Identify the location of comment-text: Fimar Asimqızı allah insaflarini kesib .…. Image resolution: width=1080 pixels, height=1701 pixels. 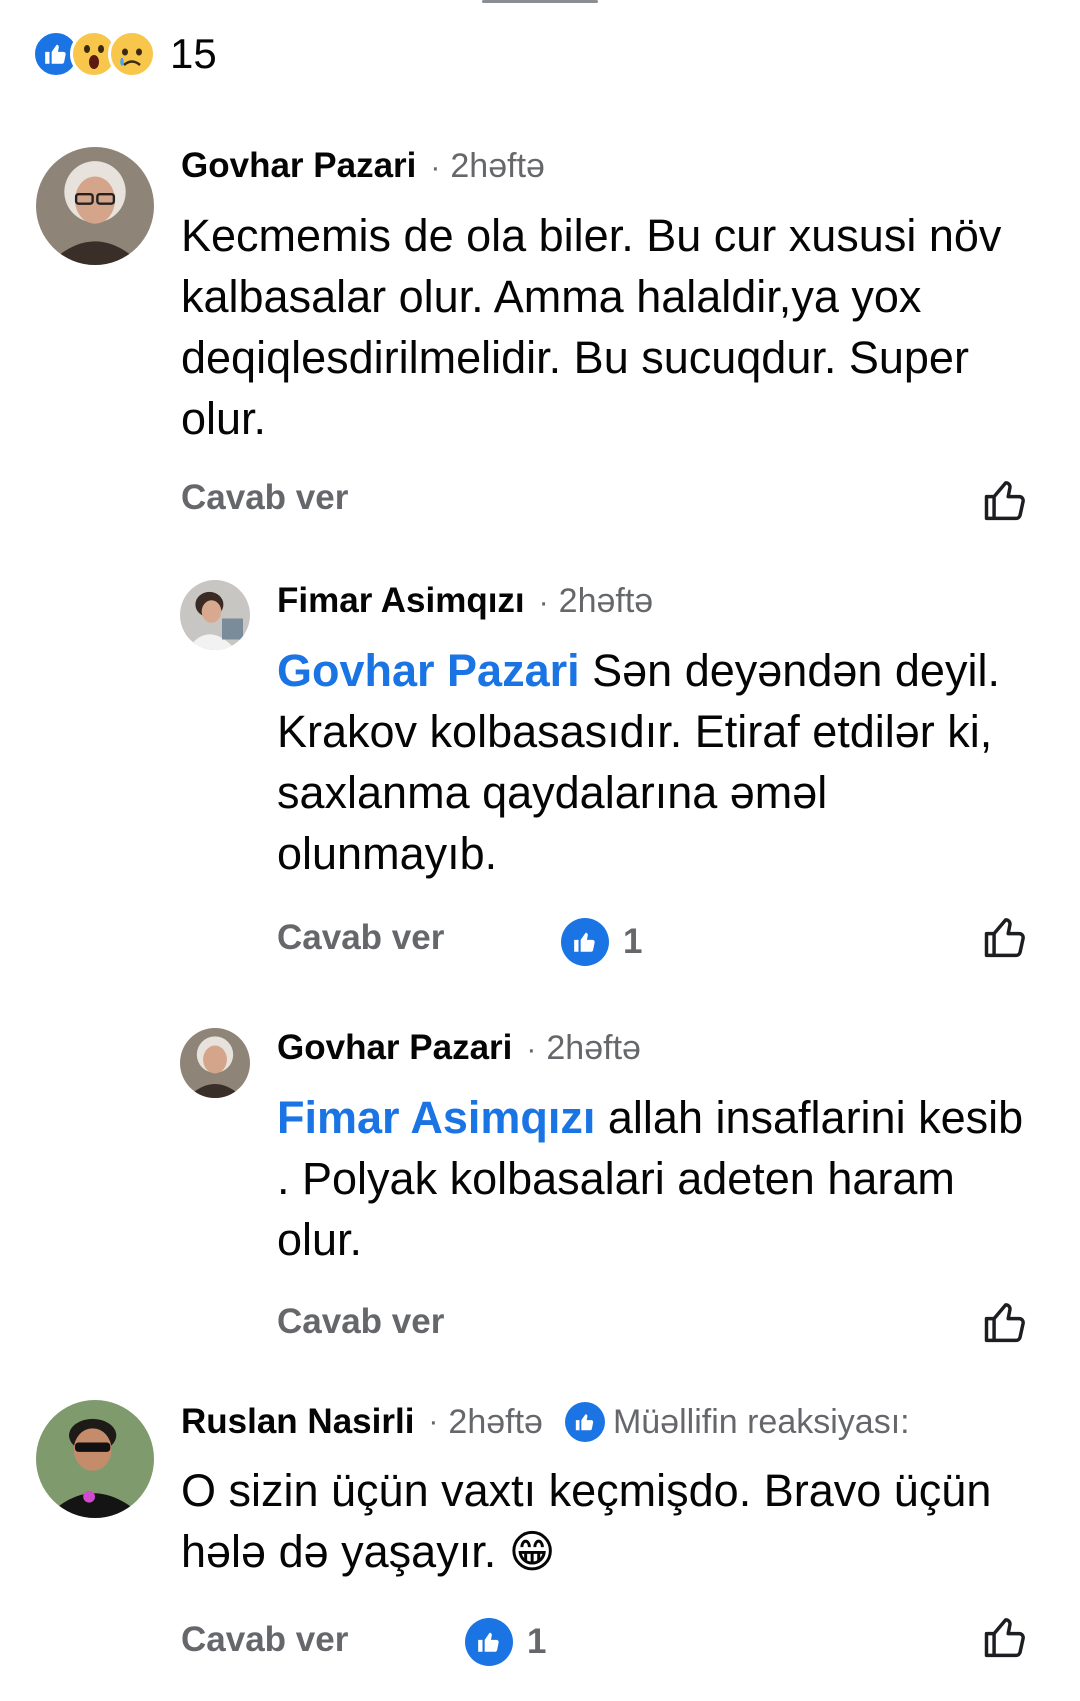
(662, 1178).